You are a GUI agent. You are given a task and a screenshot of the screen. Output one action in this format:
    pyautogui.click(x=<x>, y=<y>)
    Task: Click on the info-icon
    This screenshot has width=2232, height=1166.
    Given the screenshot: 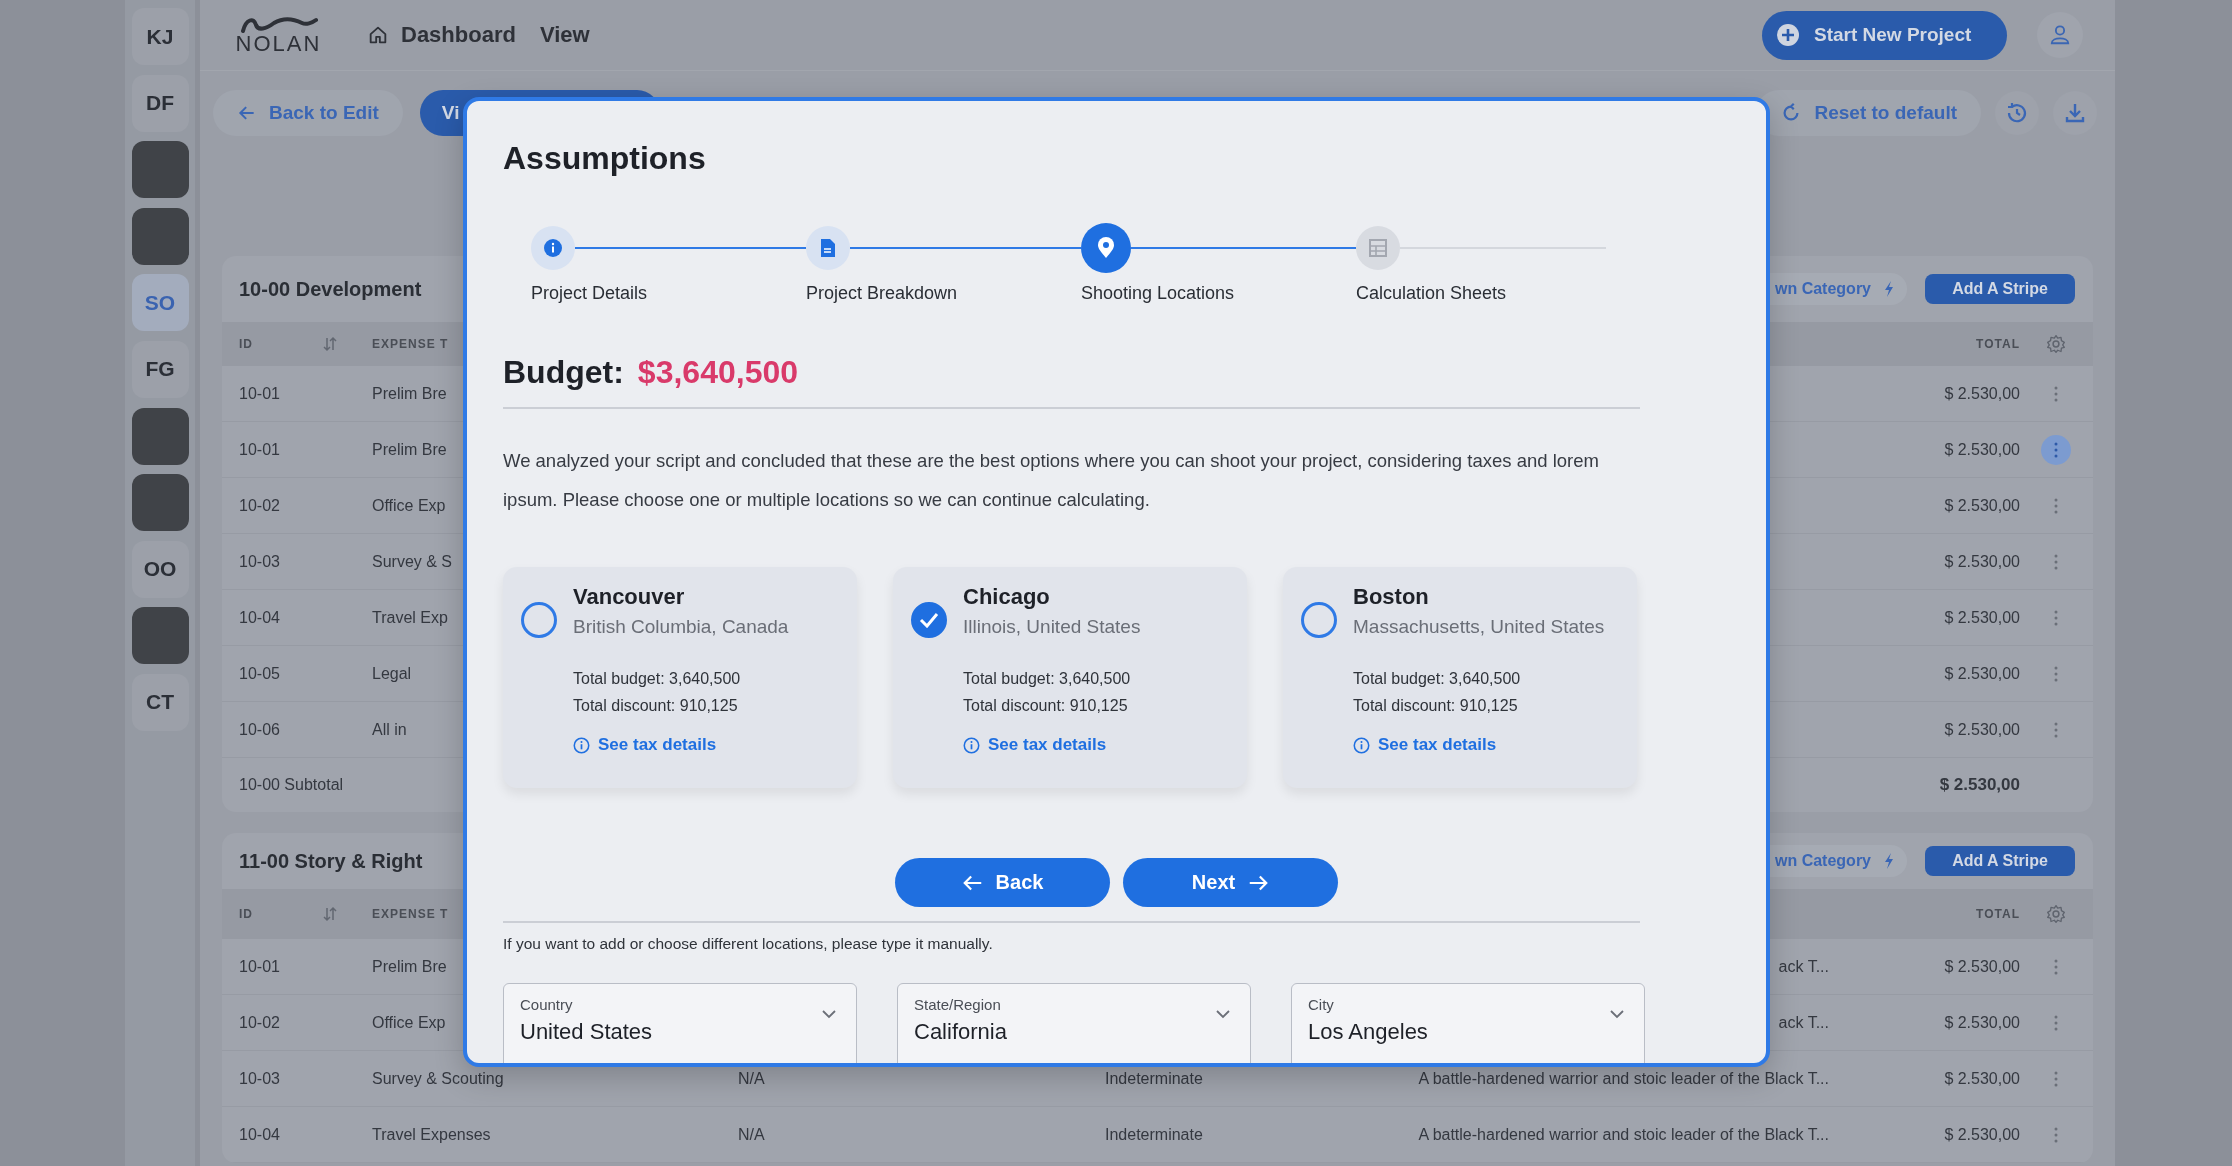 What is the action you would take?
    pyautogui.click(x=581, y=745)
    